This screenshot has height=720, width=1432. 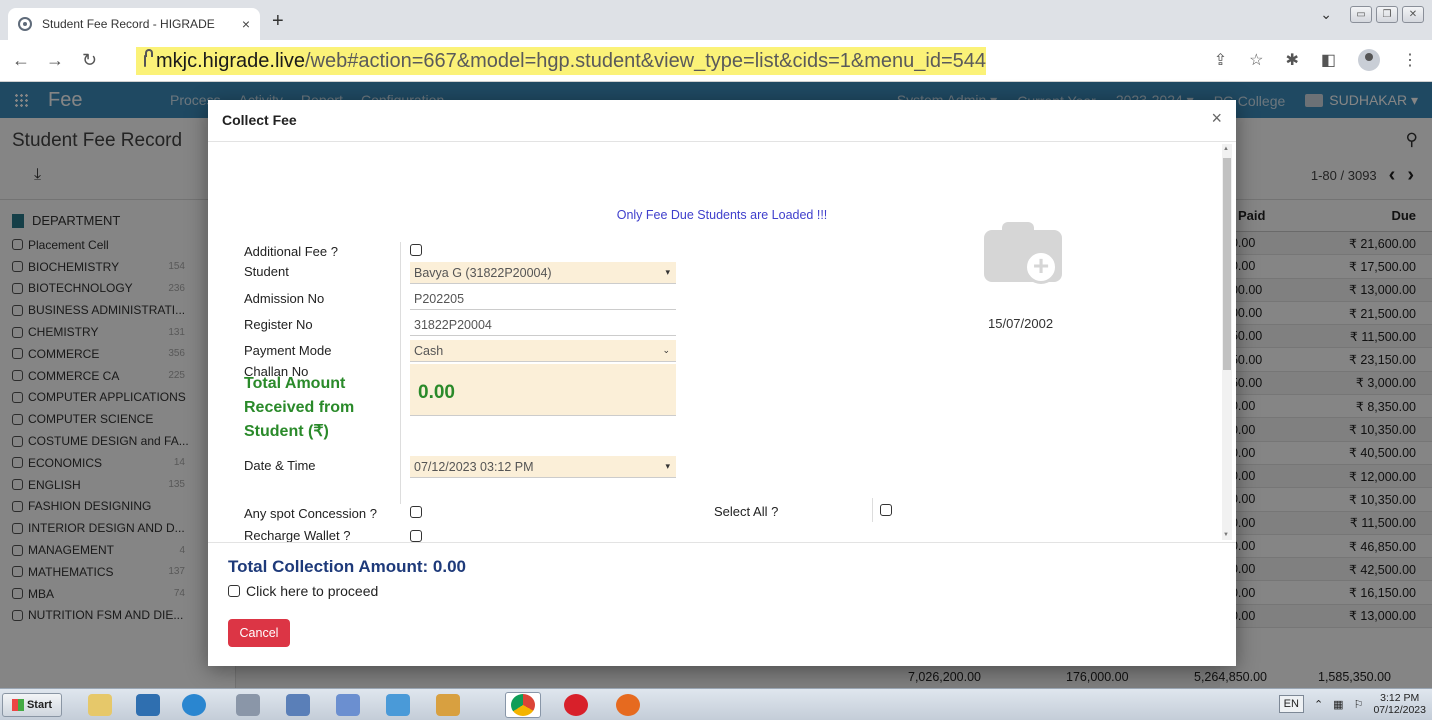 What do you see at coordinates (1328, 60) in the screenshot?
I see `side-panel-icon: ◧` at bounding box center [1328, 60].